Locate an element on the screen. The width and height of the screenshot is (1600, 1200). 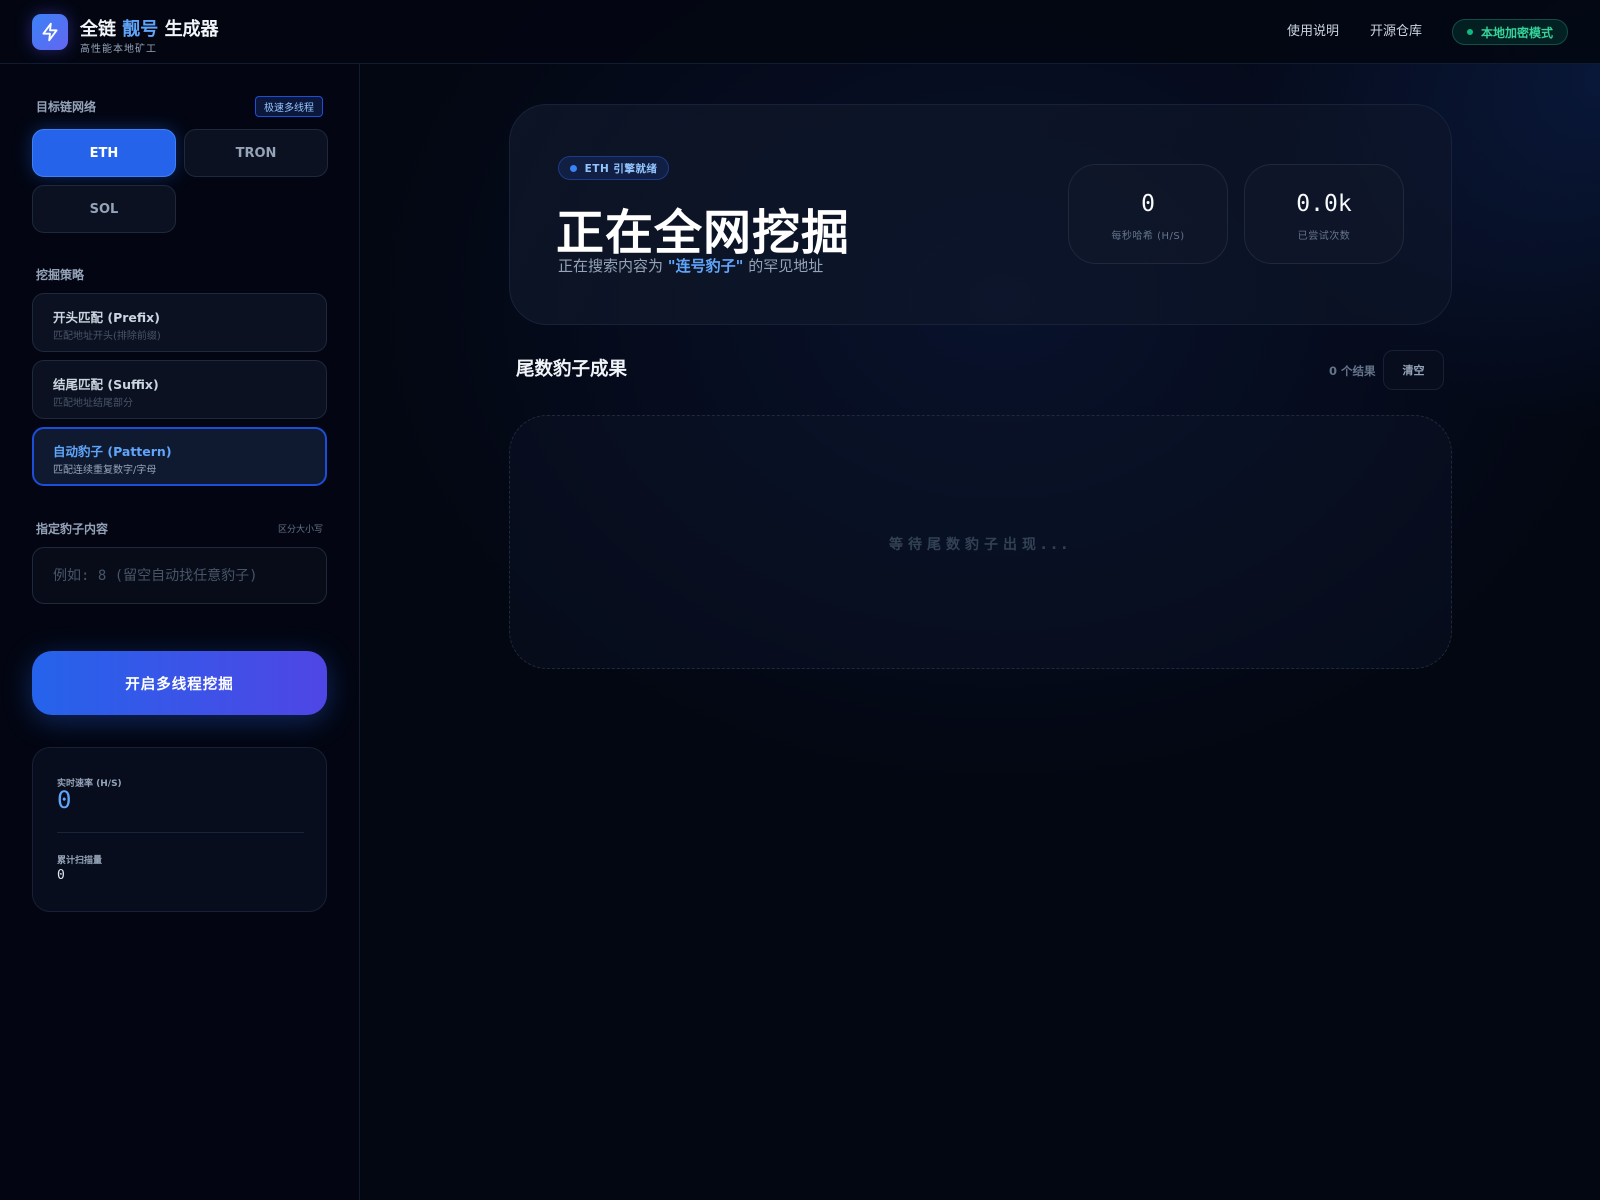
metric-caption: 每秒哈希 (H/S) is located at coordinates (1148, 236).